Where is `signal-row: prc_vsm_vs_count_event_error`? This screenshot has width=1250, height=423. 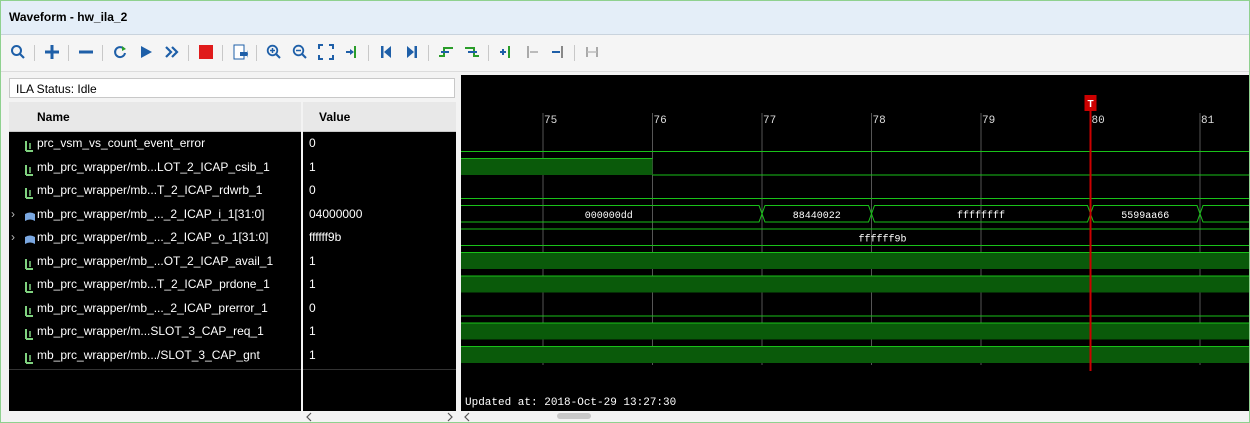
signal-row: prc_vsm_vs_count_event_error is located at coordinates (155, 143).